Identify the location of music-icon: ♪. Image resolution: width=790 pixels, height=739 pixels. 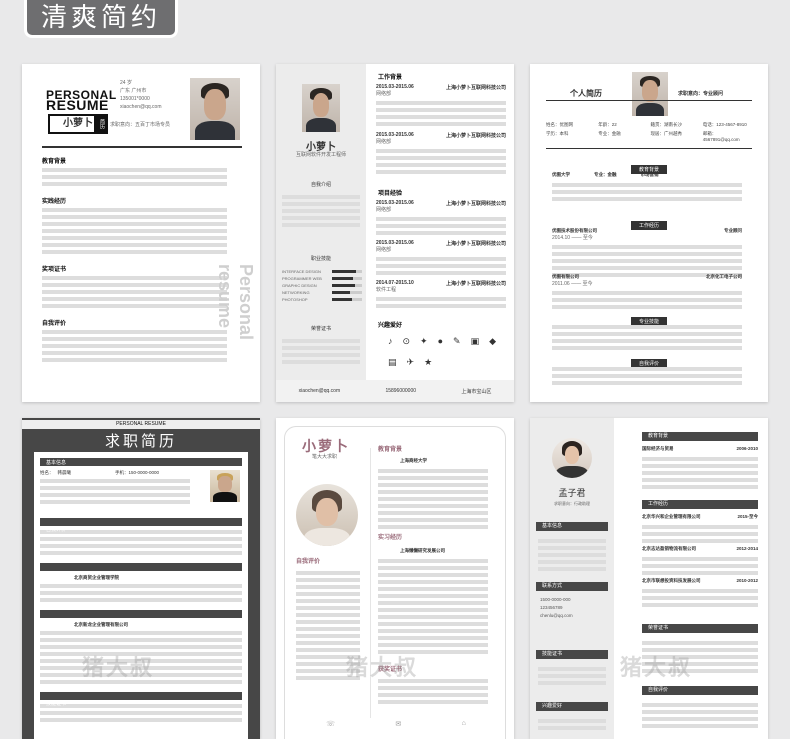
(390, 341).